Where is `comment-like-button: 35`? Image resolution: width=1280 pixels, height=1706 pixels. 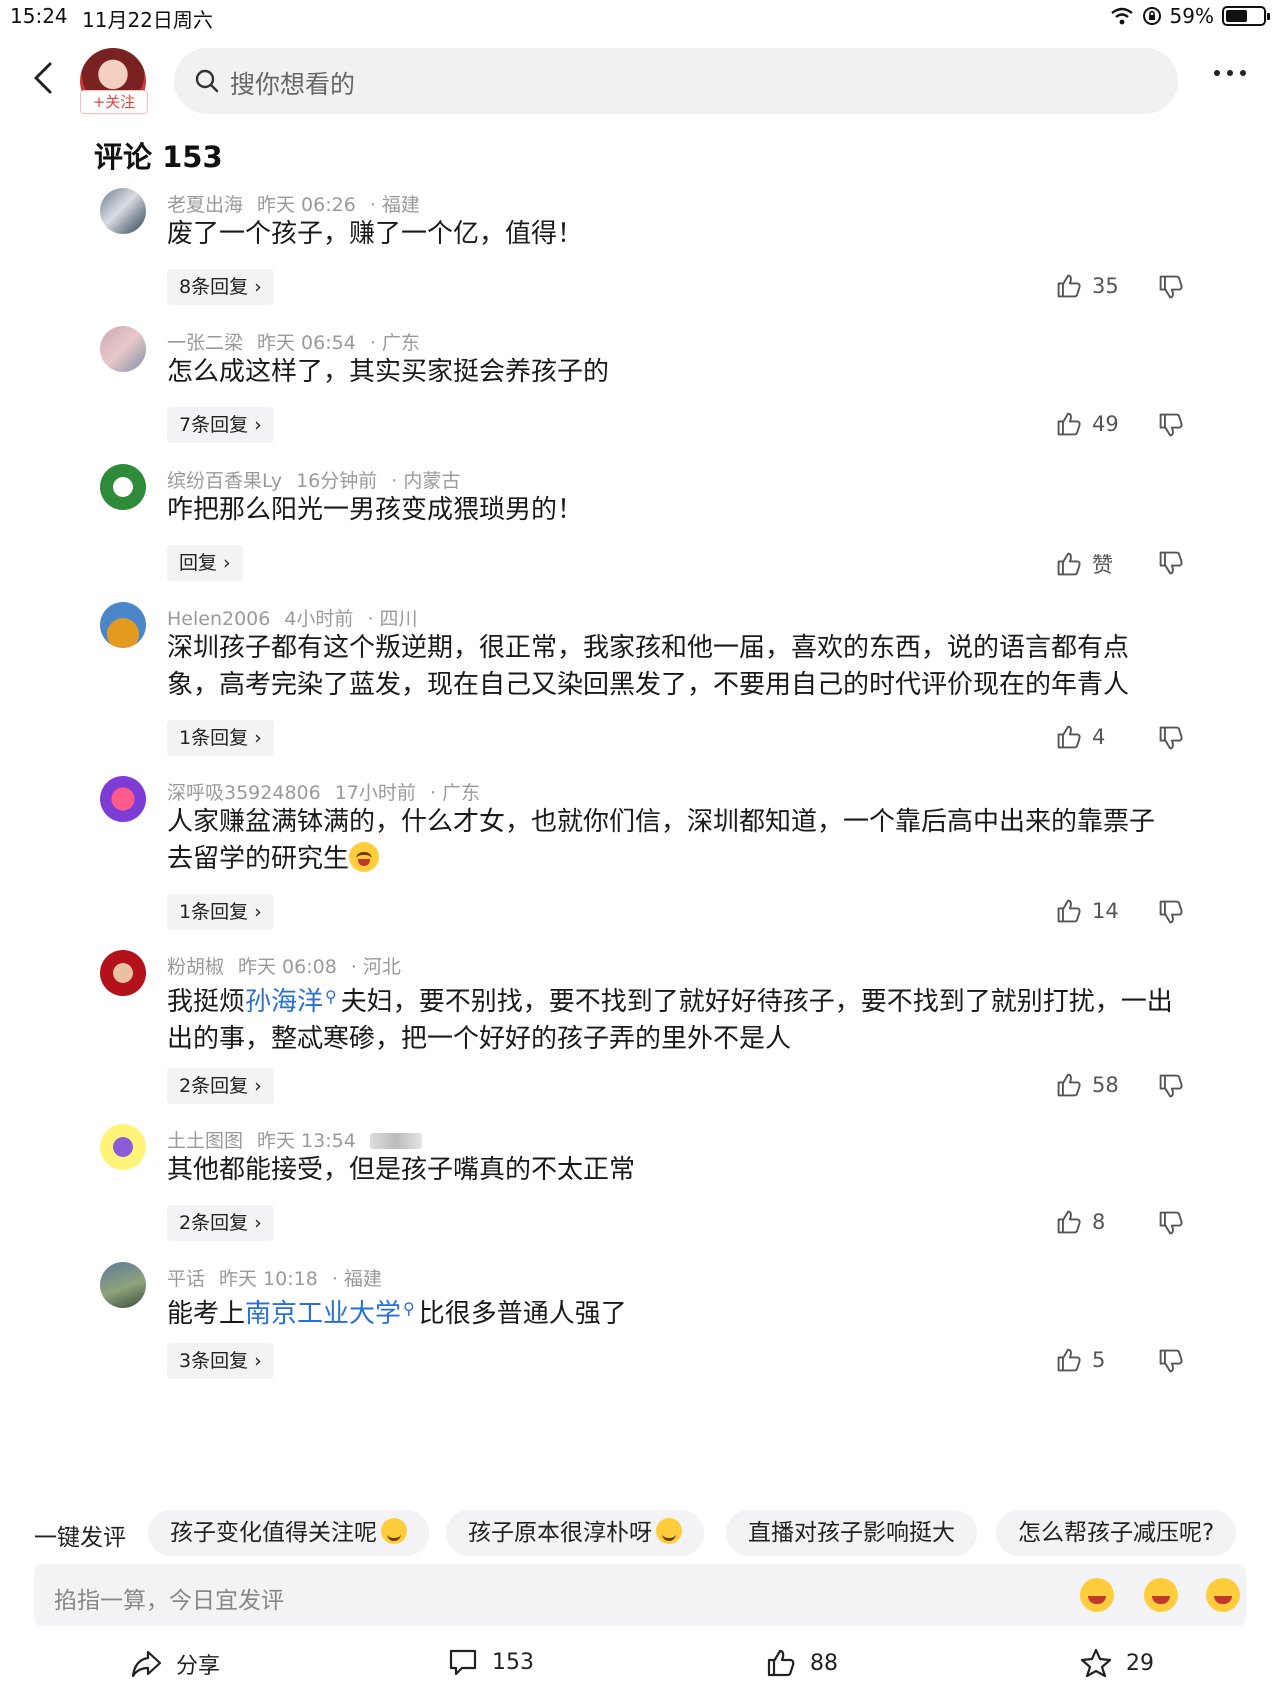
comment-like-button: 35 is located at coordinates (1087, 286).